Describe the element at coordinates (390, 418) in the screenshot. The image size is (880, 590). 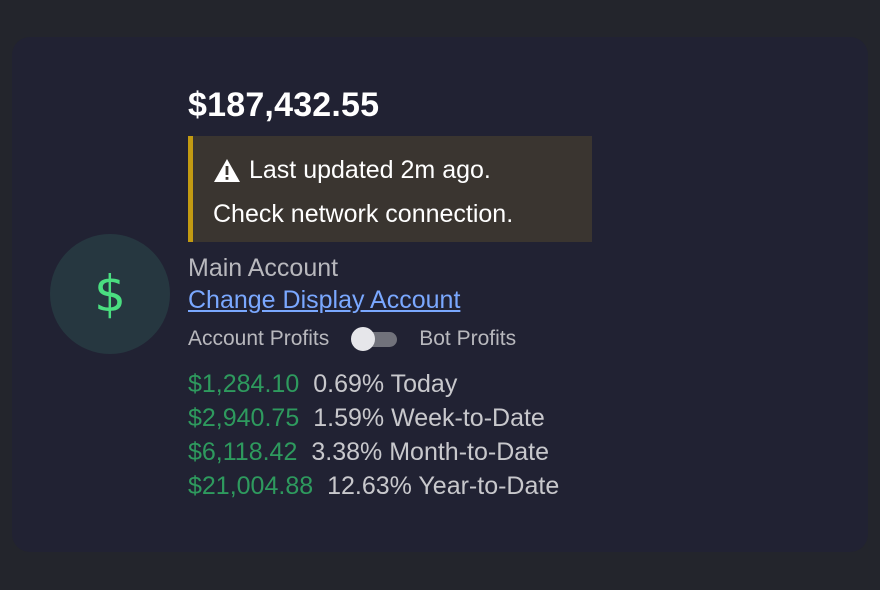
I see `profit-row-week: $2,940.75 1.59% Week-to-Date` at that location.